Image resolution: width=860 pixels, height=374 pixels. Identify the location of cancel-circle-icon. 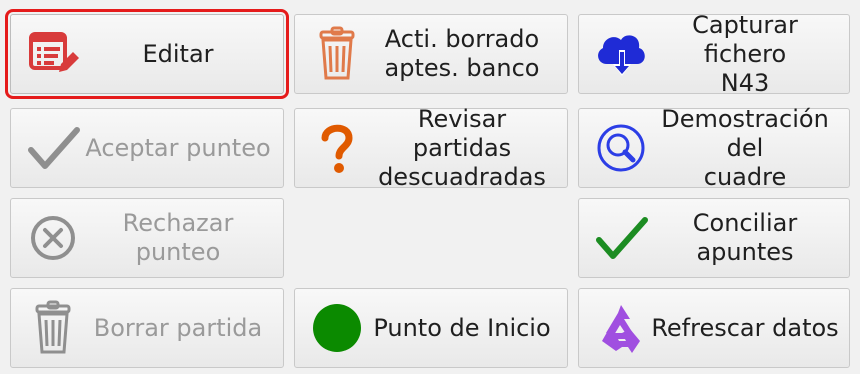
(53, 238).